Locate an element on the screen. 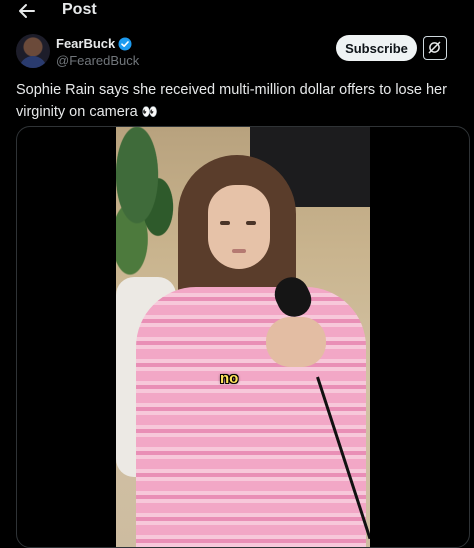  video-caption: no is located at coordinates (229, 378).